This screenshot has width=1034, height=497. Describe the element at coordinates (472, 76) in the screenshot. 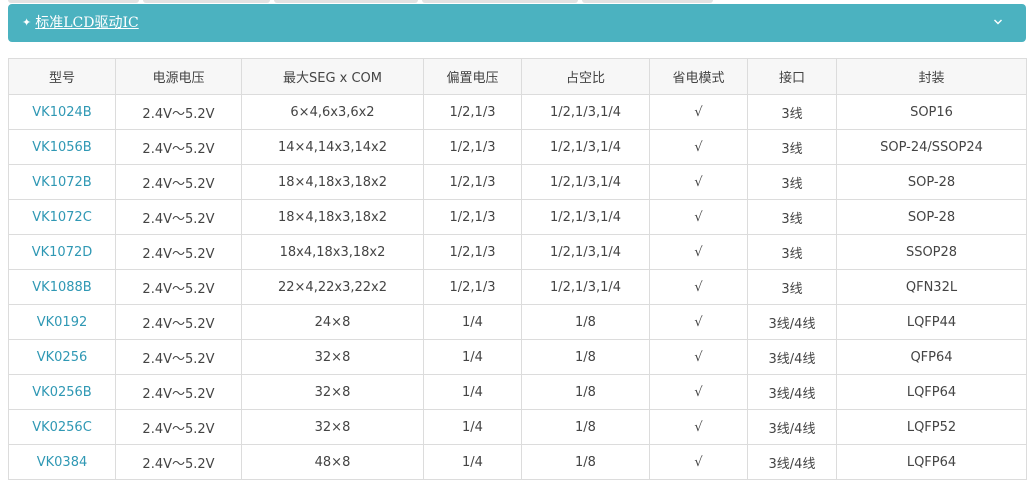

I see `column-header-bias: 偏置电压` at that location.